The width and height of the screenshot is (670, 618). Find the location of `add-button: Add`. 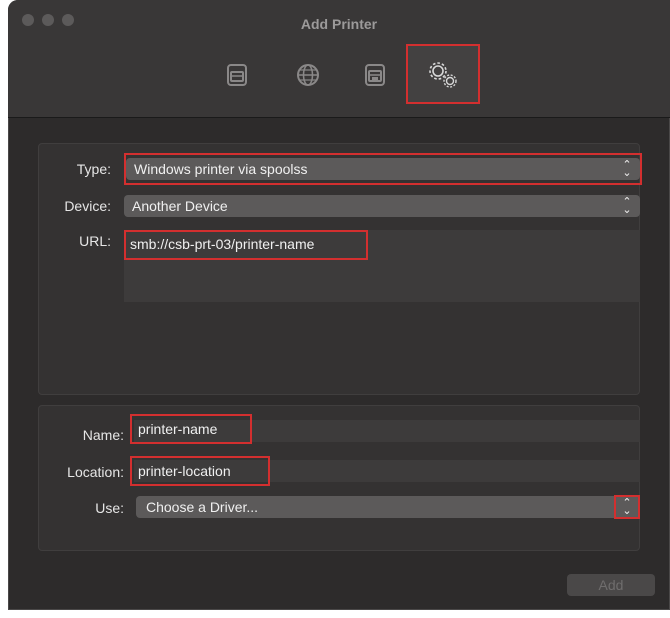

add-button: Add is located at coordinates (611, 585).